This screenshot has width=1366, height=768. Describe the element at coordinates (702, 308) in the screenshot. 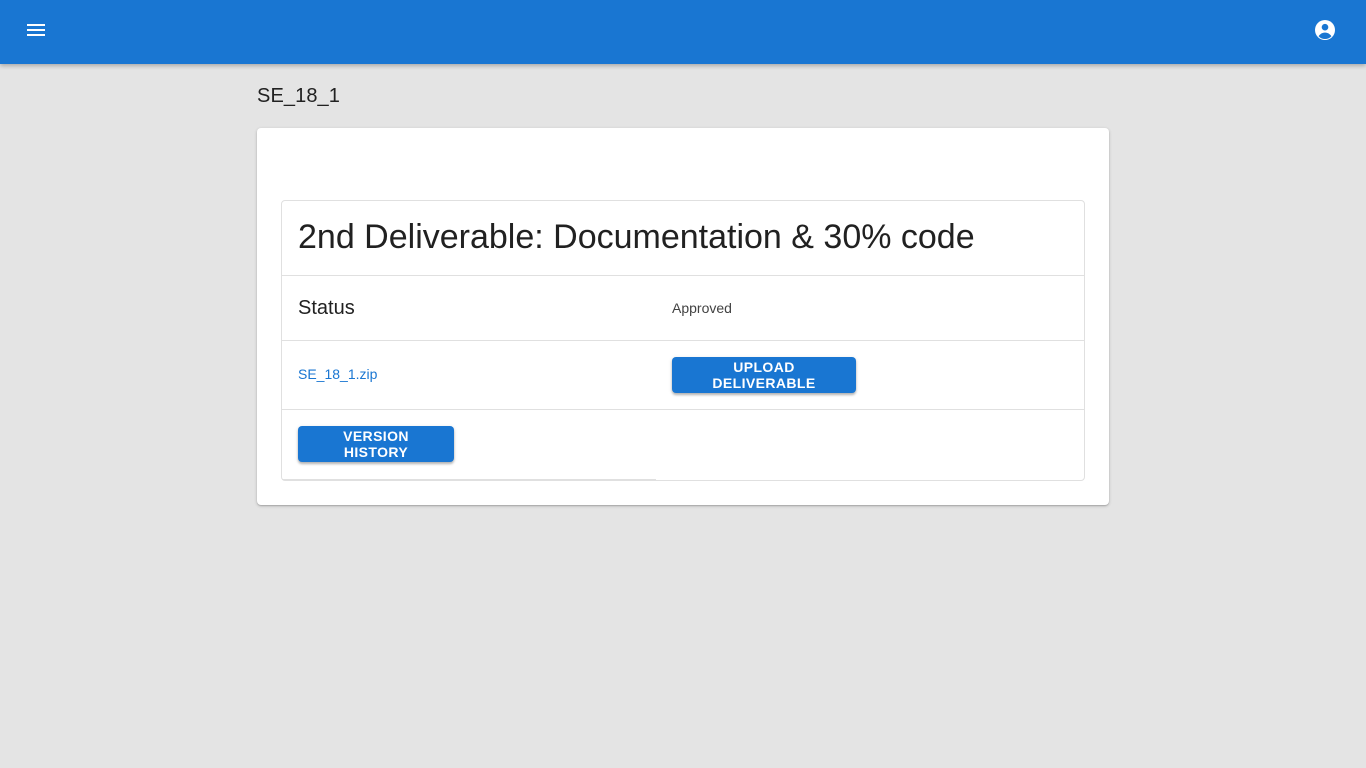

I see `status-value: Approved` at that location.